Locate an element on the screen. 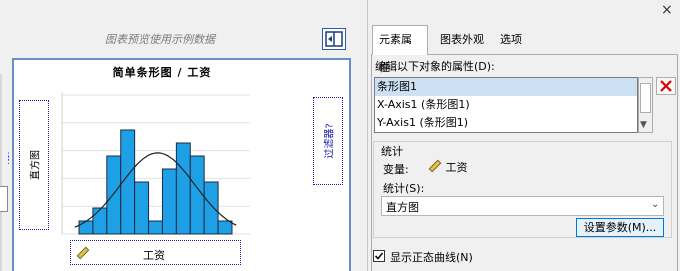 This screenshot has width=680, height=271. edit-properties-label: 编辑以下对象的属性(D): is located at coordinates (435, 66).